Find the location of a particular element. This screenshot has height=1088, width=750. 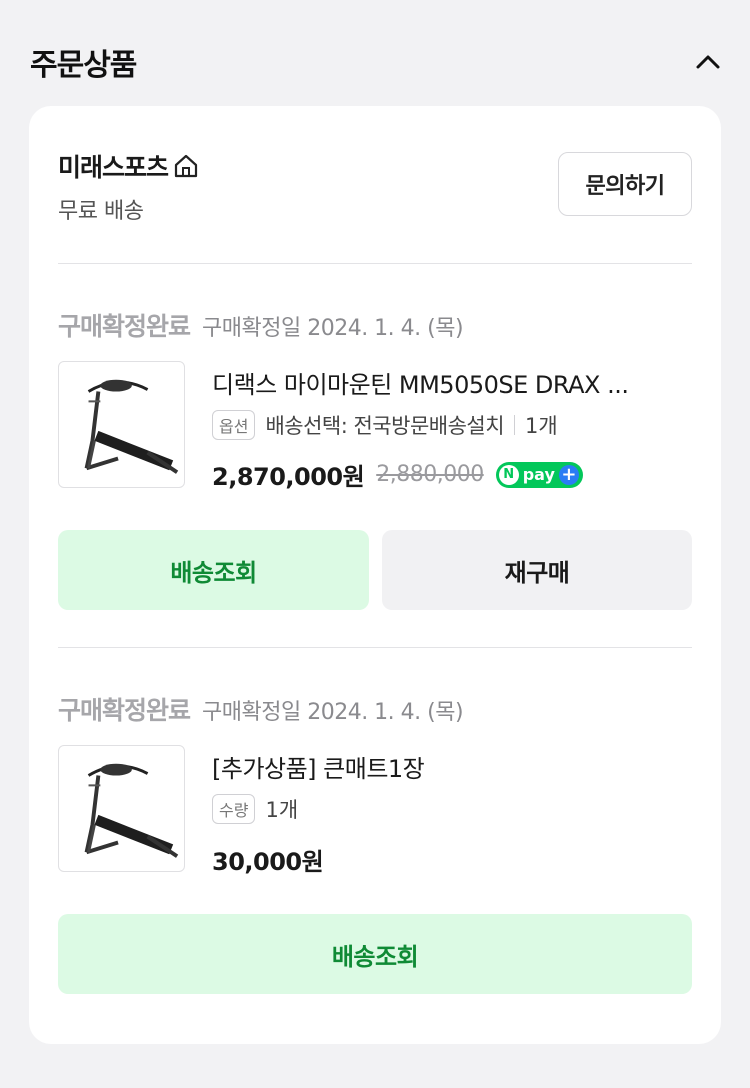

option-row: 옵션 배송선택: 전국방문배송설치 1개 is located at coordinates (385, 425).